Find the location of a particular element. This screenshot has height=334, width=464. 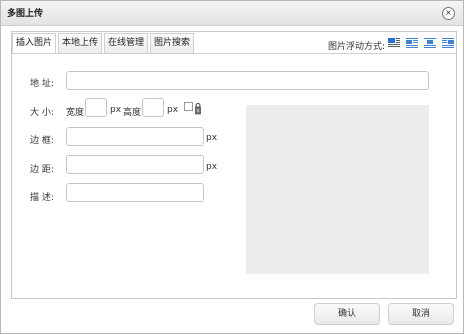

description-label: 描 述: is located at coordinates (42, 198).